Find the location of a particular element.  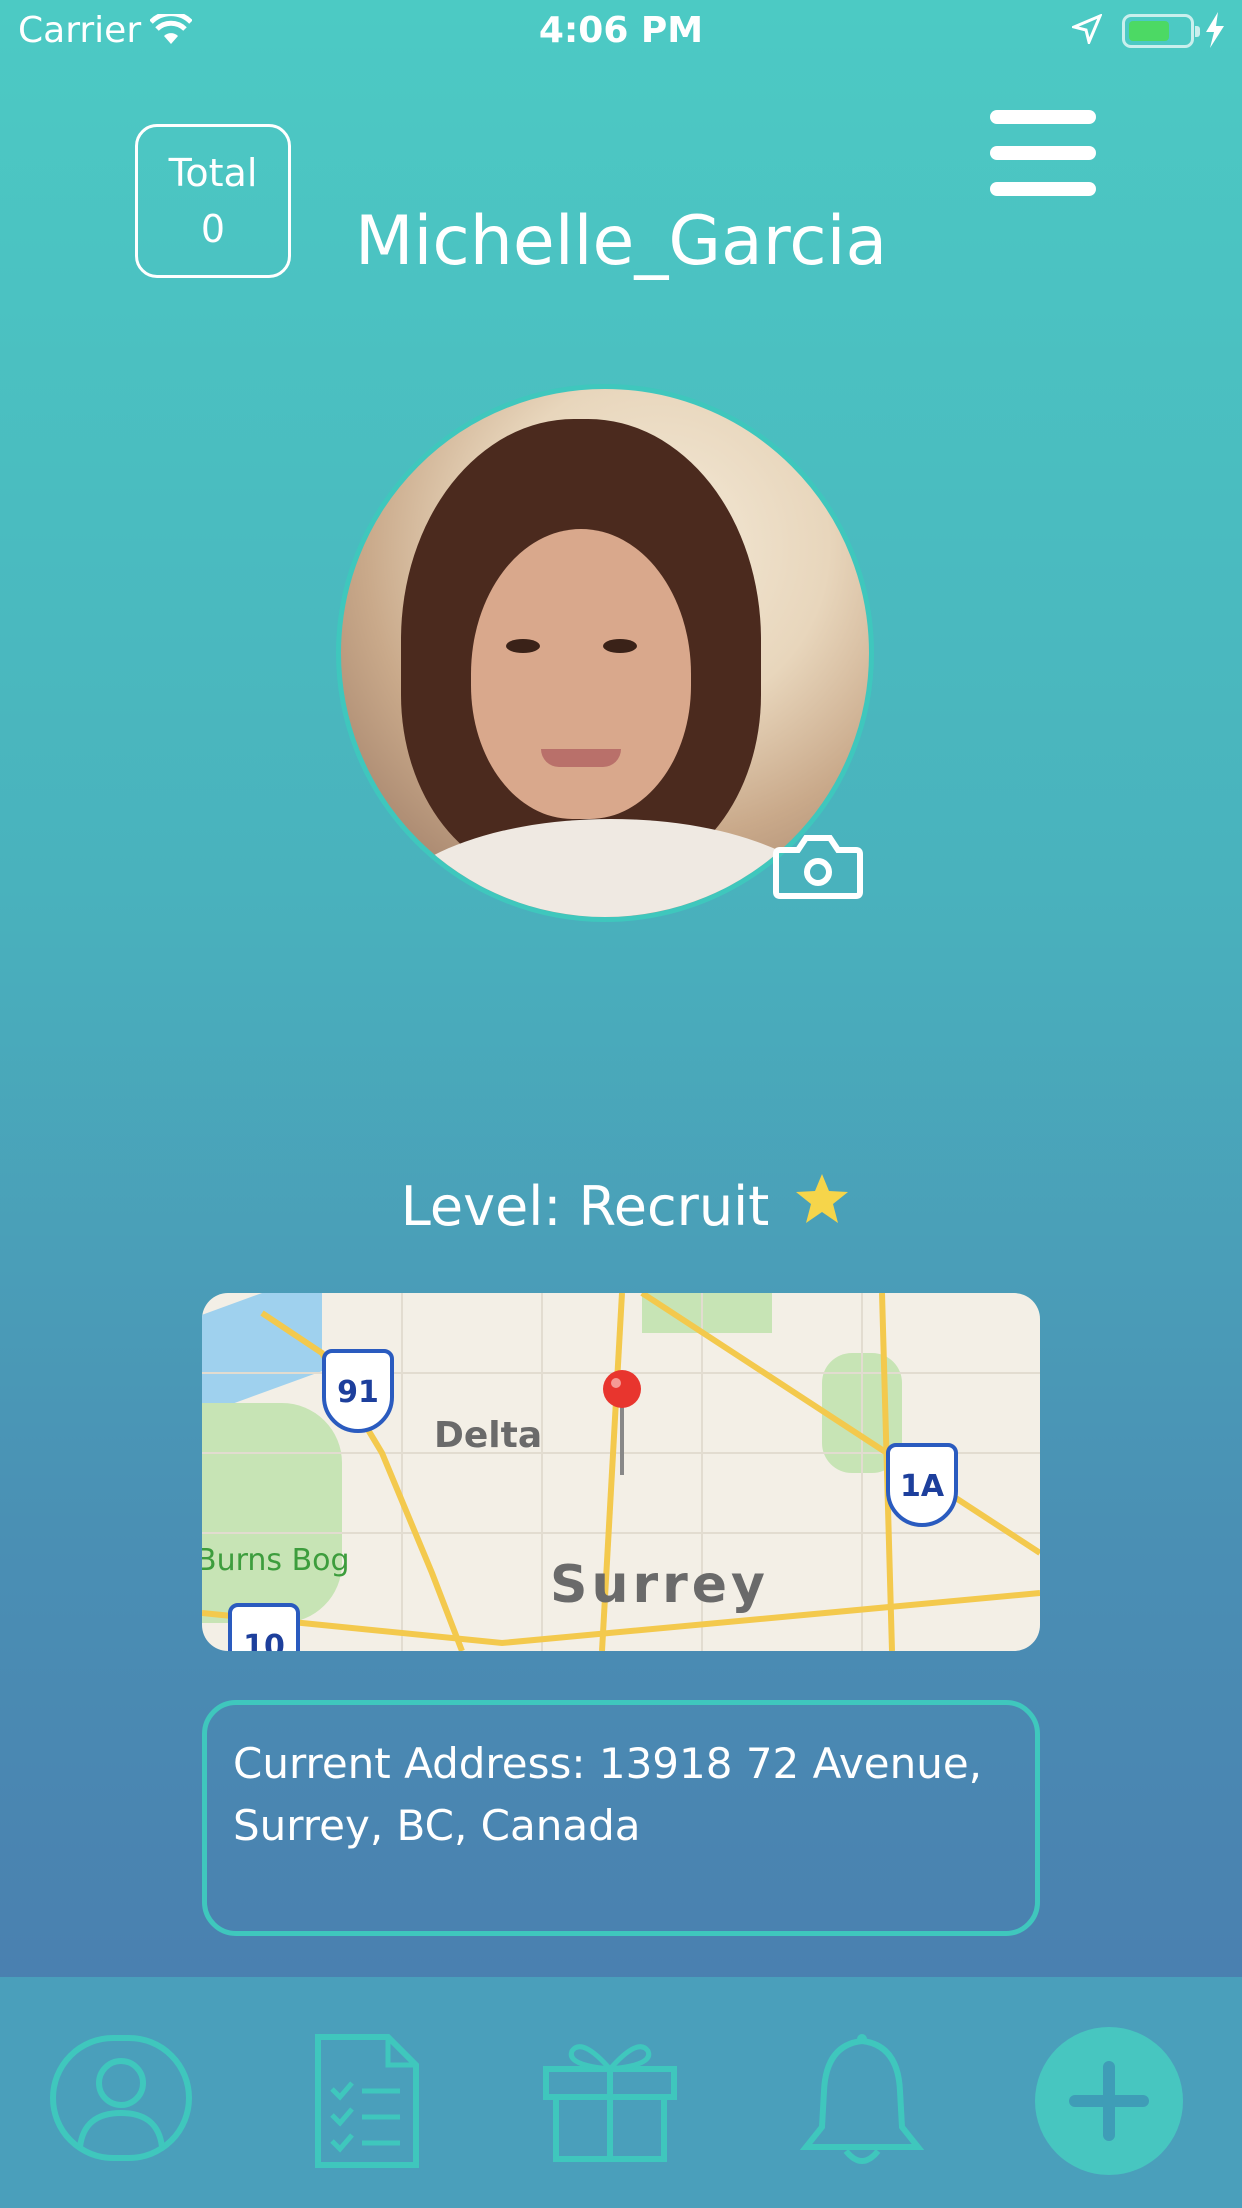

map-label-burns-bog: Burns Bog is located at coordinates (276, 1560).